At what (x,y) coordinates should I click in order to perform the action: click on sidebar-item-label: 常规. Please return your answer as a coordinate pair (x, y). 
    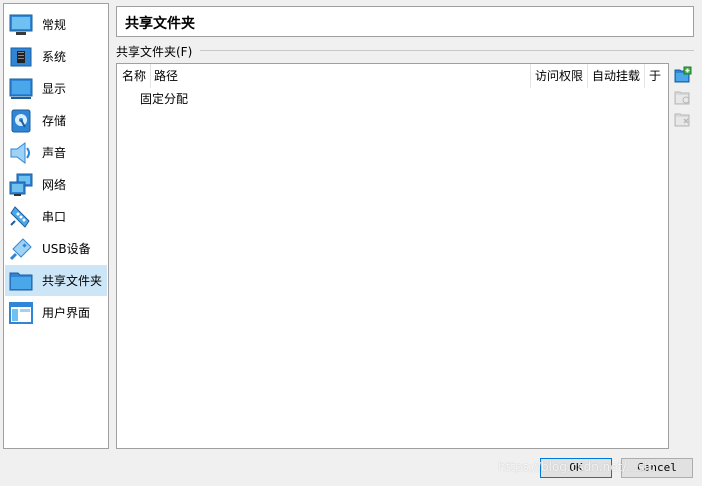
    Looking at the image, I should click on (54, 25).